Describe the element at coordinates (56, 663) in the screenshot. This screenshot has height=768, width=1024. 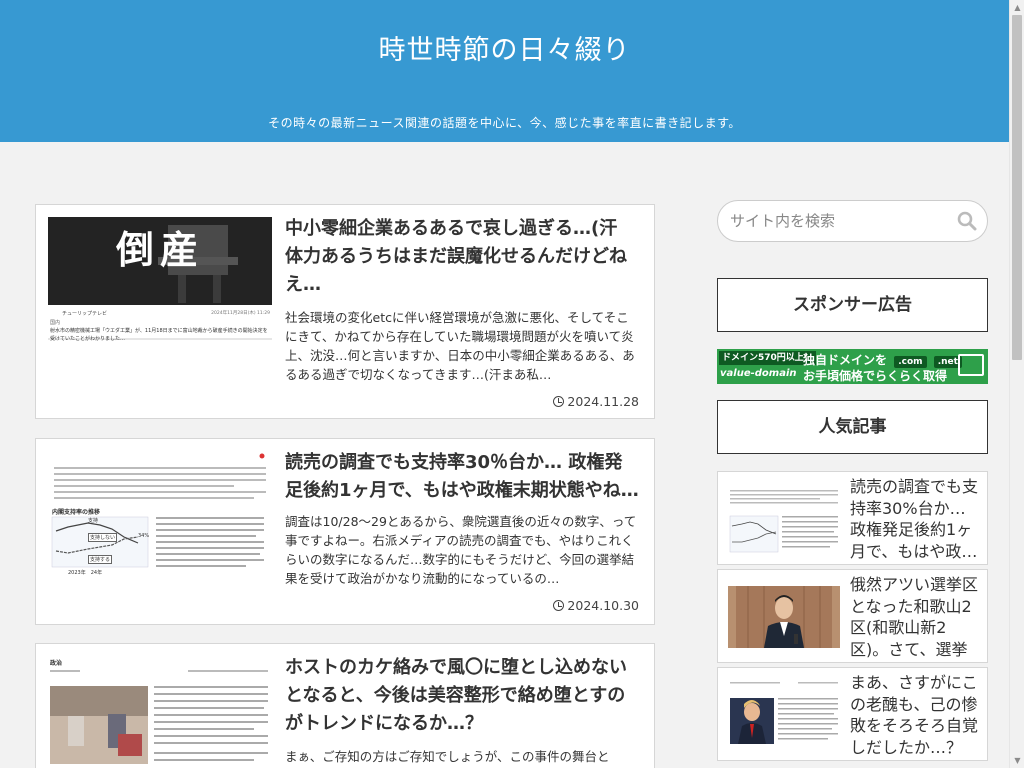
I see `thumbnail-category: 政治` at that location.